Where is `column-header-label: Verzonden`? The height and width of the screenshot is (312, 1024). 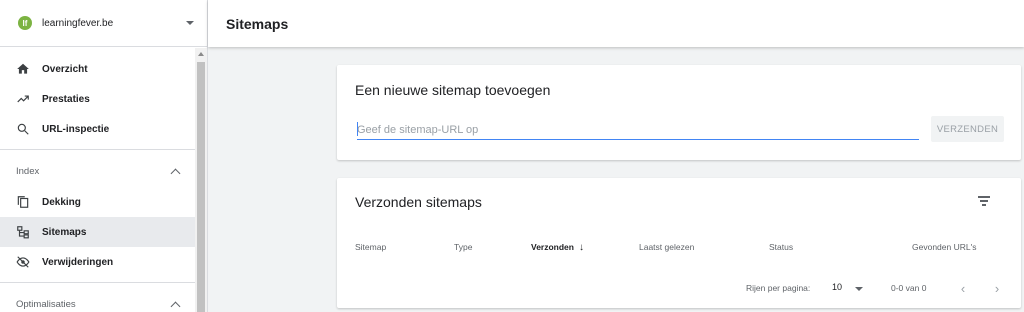 column-header-label: Verzonden is located at coordinates (552, 247).